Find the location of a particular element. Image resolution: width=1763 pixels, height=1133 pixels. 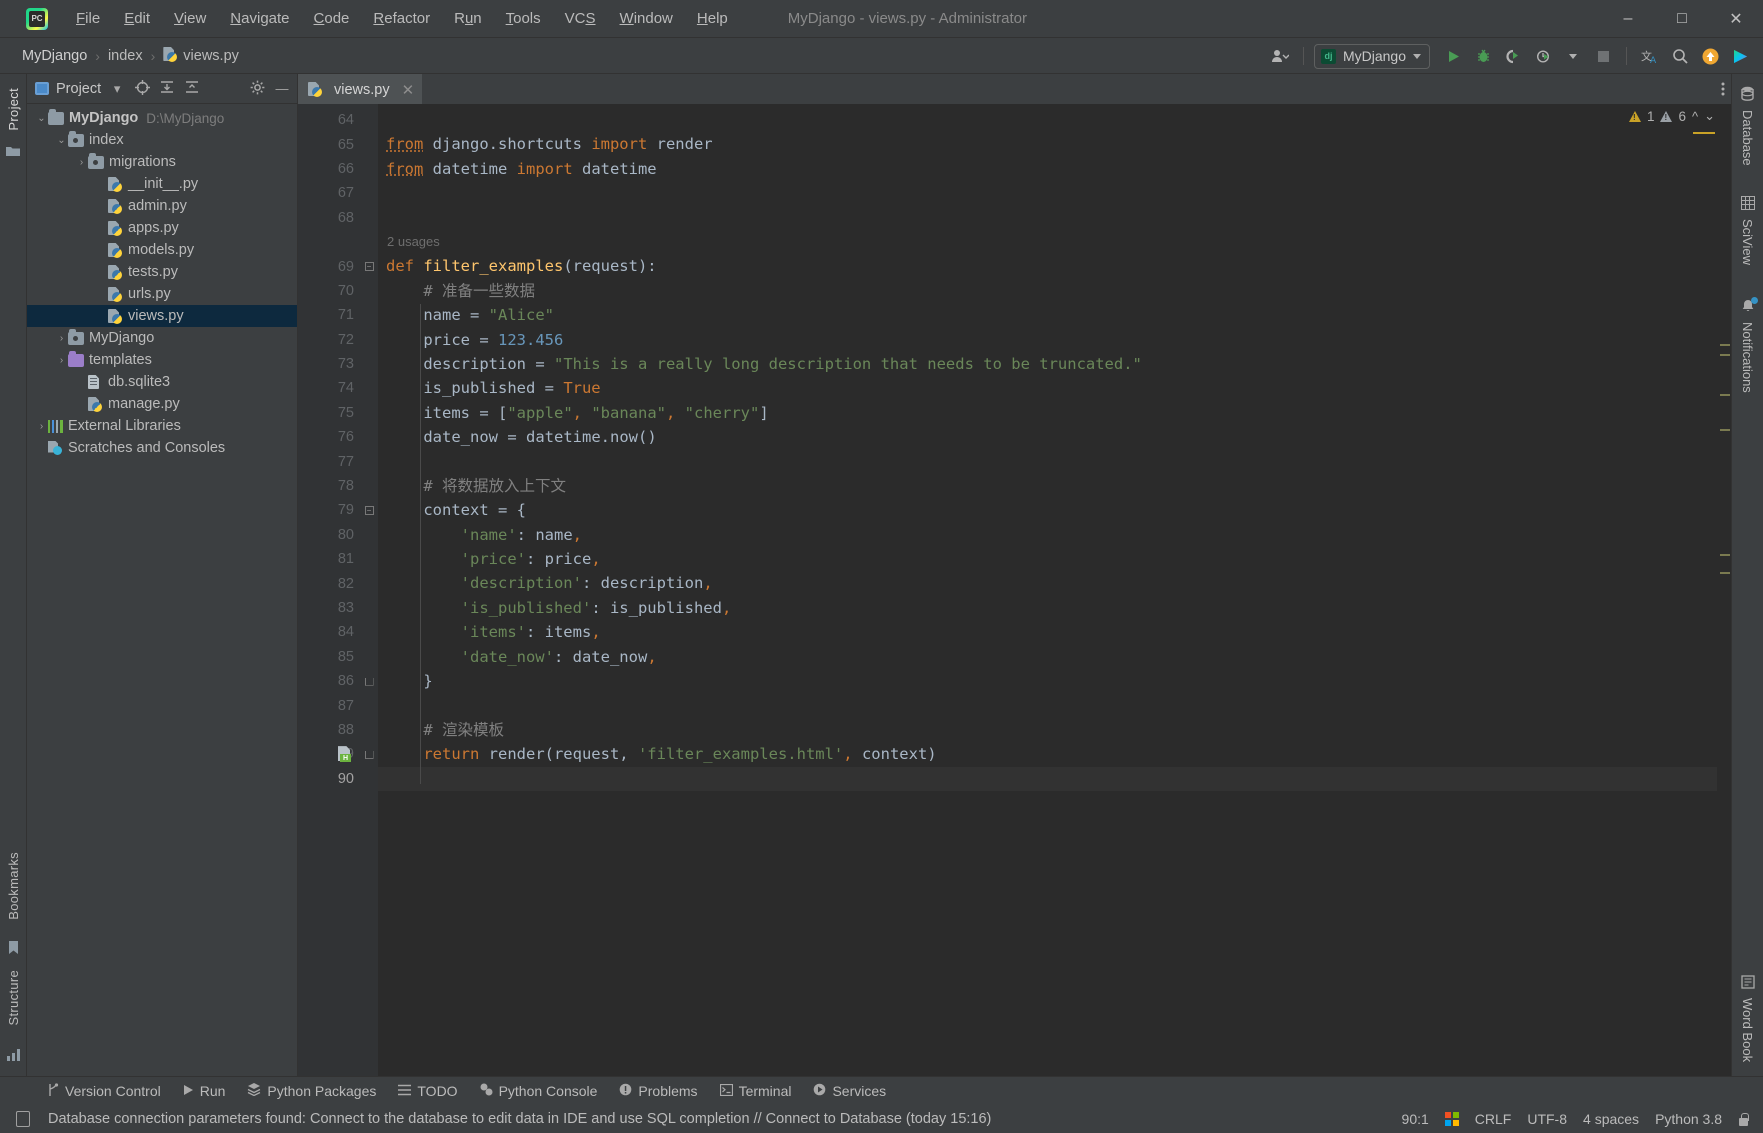

folder-icon is located at coordinates (13, 152).